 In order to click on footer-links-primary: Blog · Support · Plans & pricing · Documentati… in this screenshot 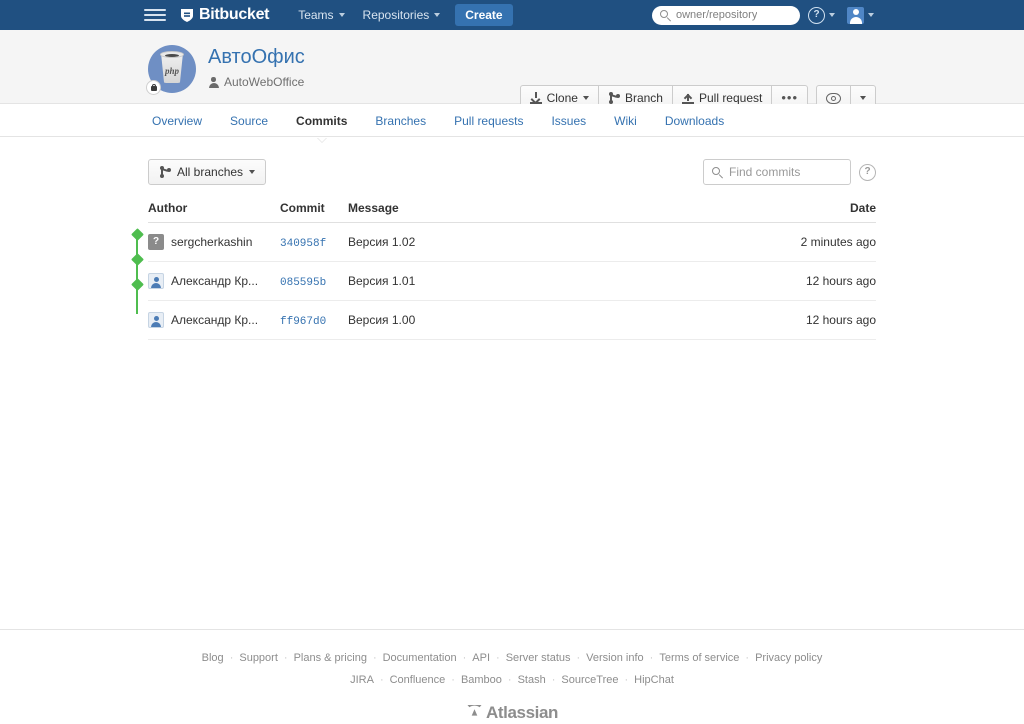, I will do `click(512, 658)`.